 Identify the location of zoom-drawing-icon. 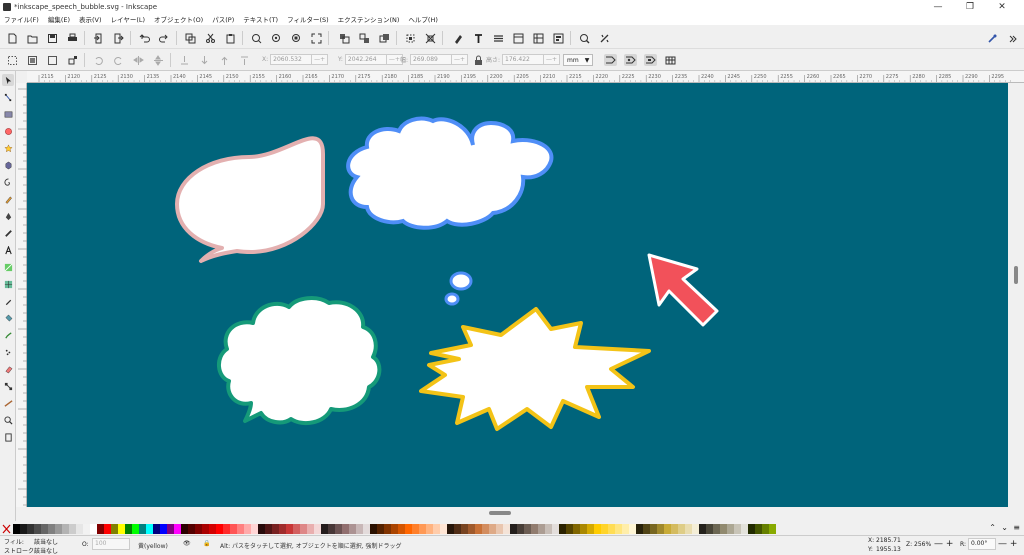
(276, 38).